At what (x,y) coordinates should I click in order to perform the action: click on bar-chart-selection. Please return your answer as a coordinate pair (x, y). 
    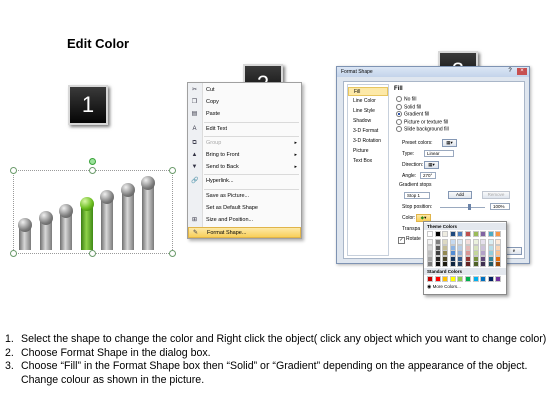
    Looking at the image, I should click on (93, 207).